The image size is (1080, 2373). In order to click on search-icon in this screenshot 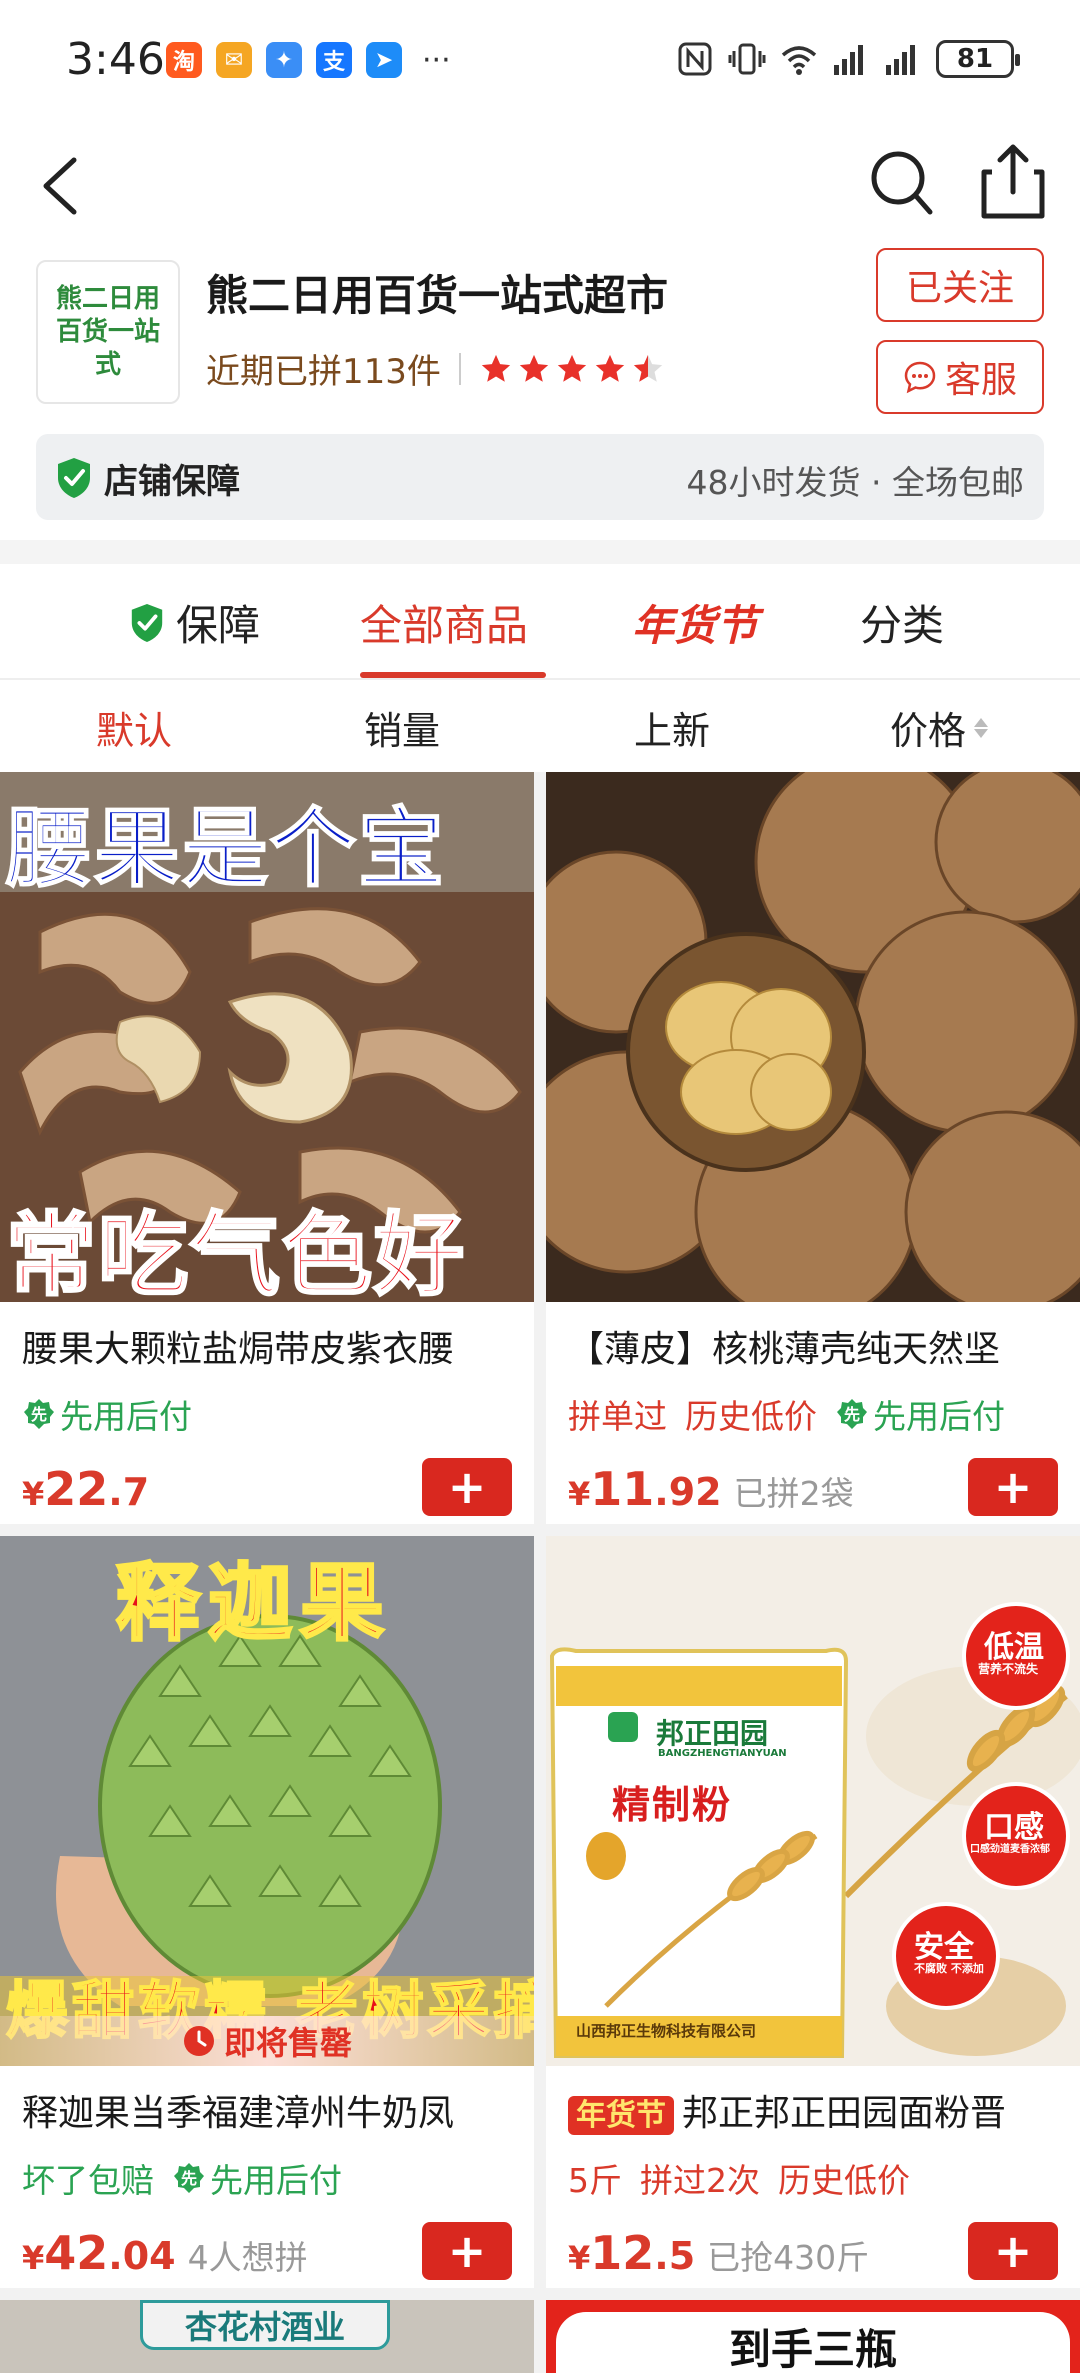, I will do `click(901, 182)`.